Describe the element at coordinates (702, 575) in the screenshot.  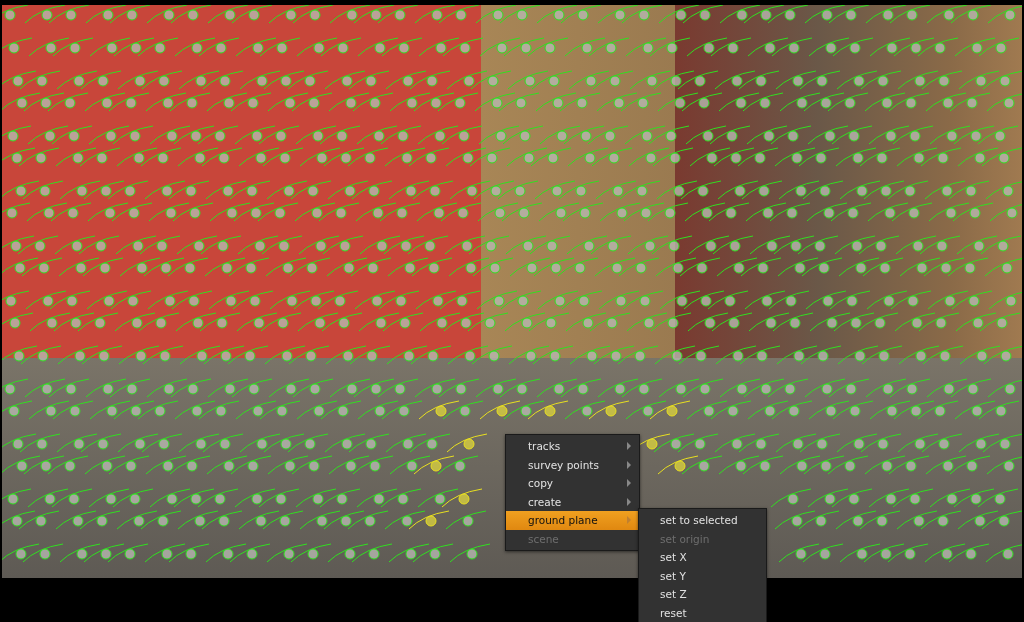
I see `menu-item: set Y` at that location.